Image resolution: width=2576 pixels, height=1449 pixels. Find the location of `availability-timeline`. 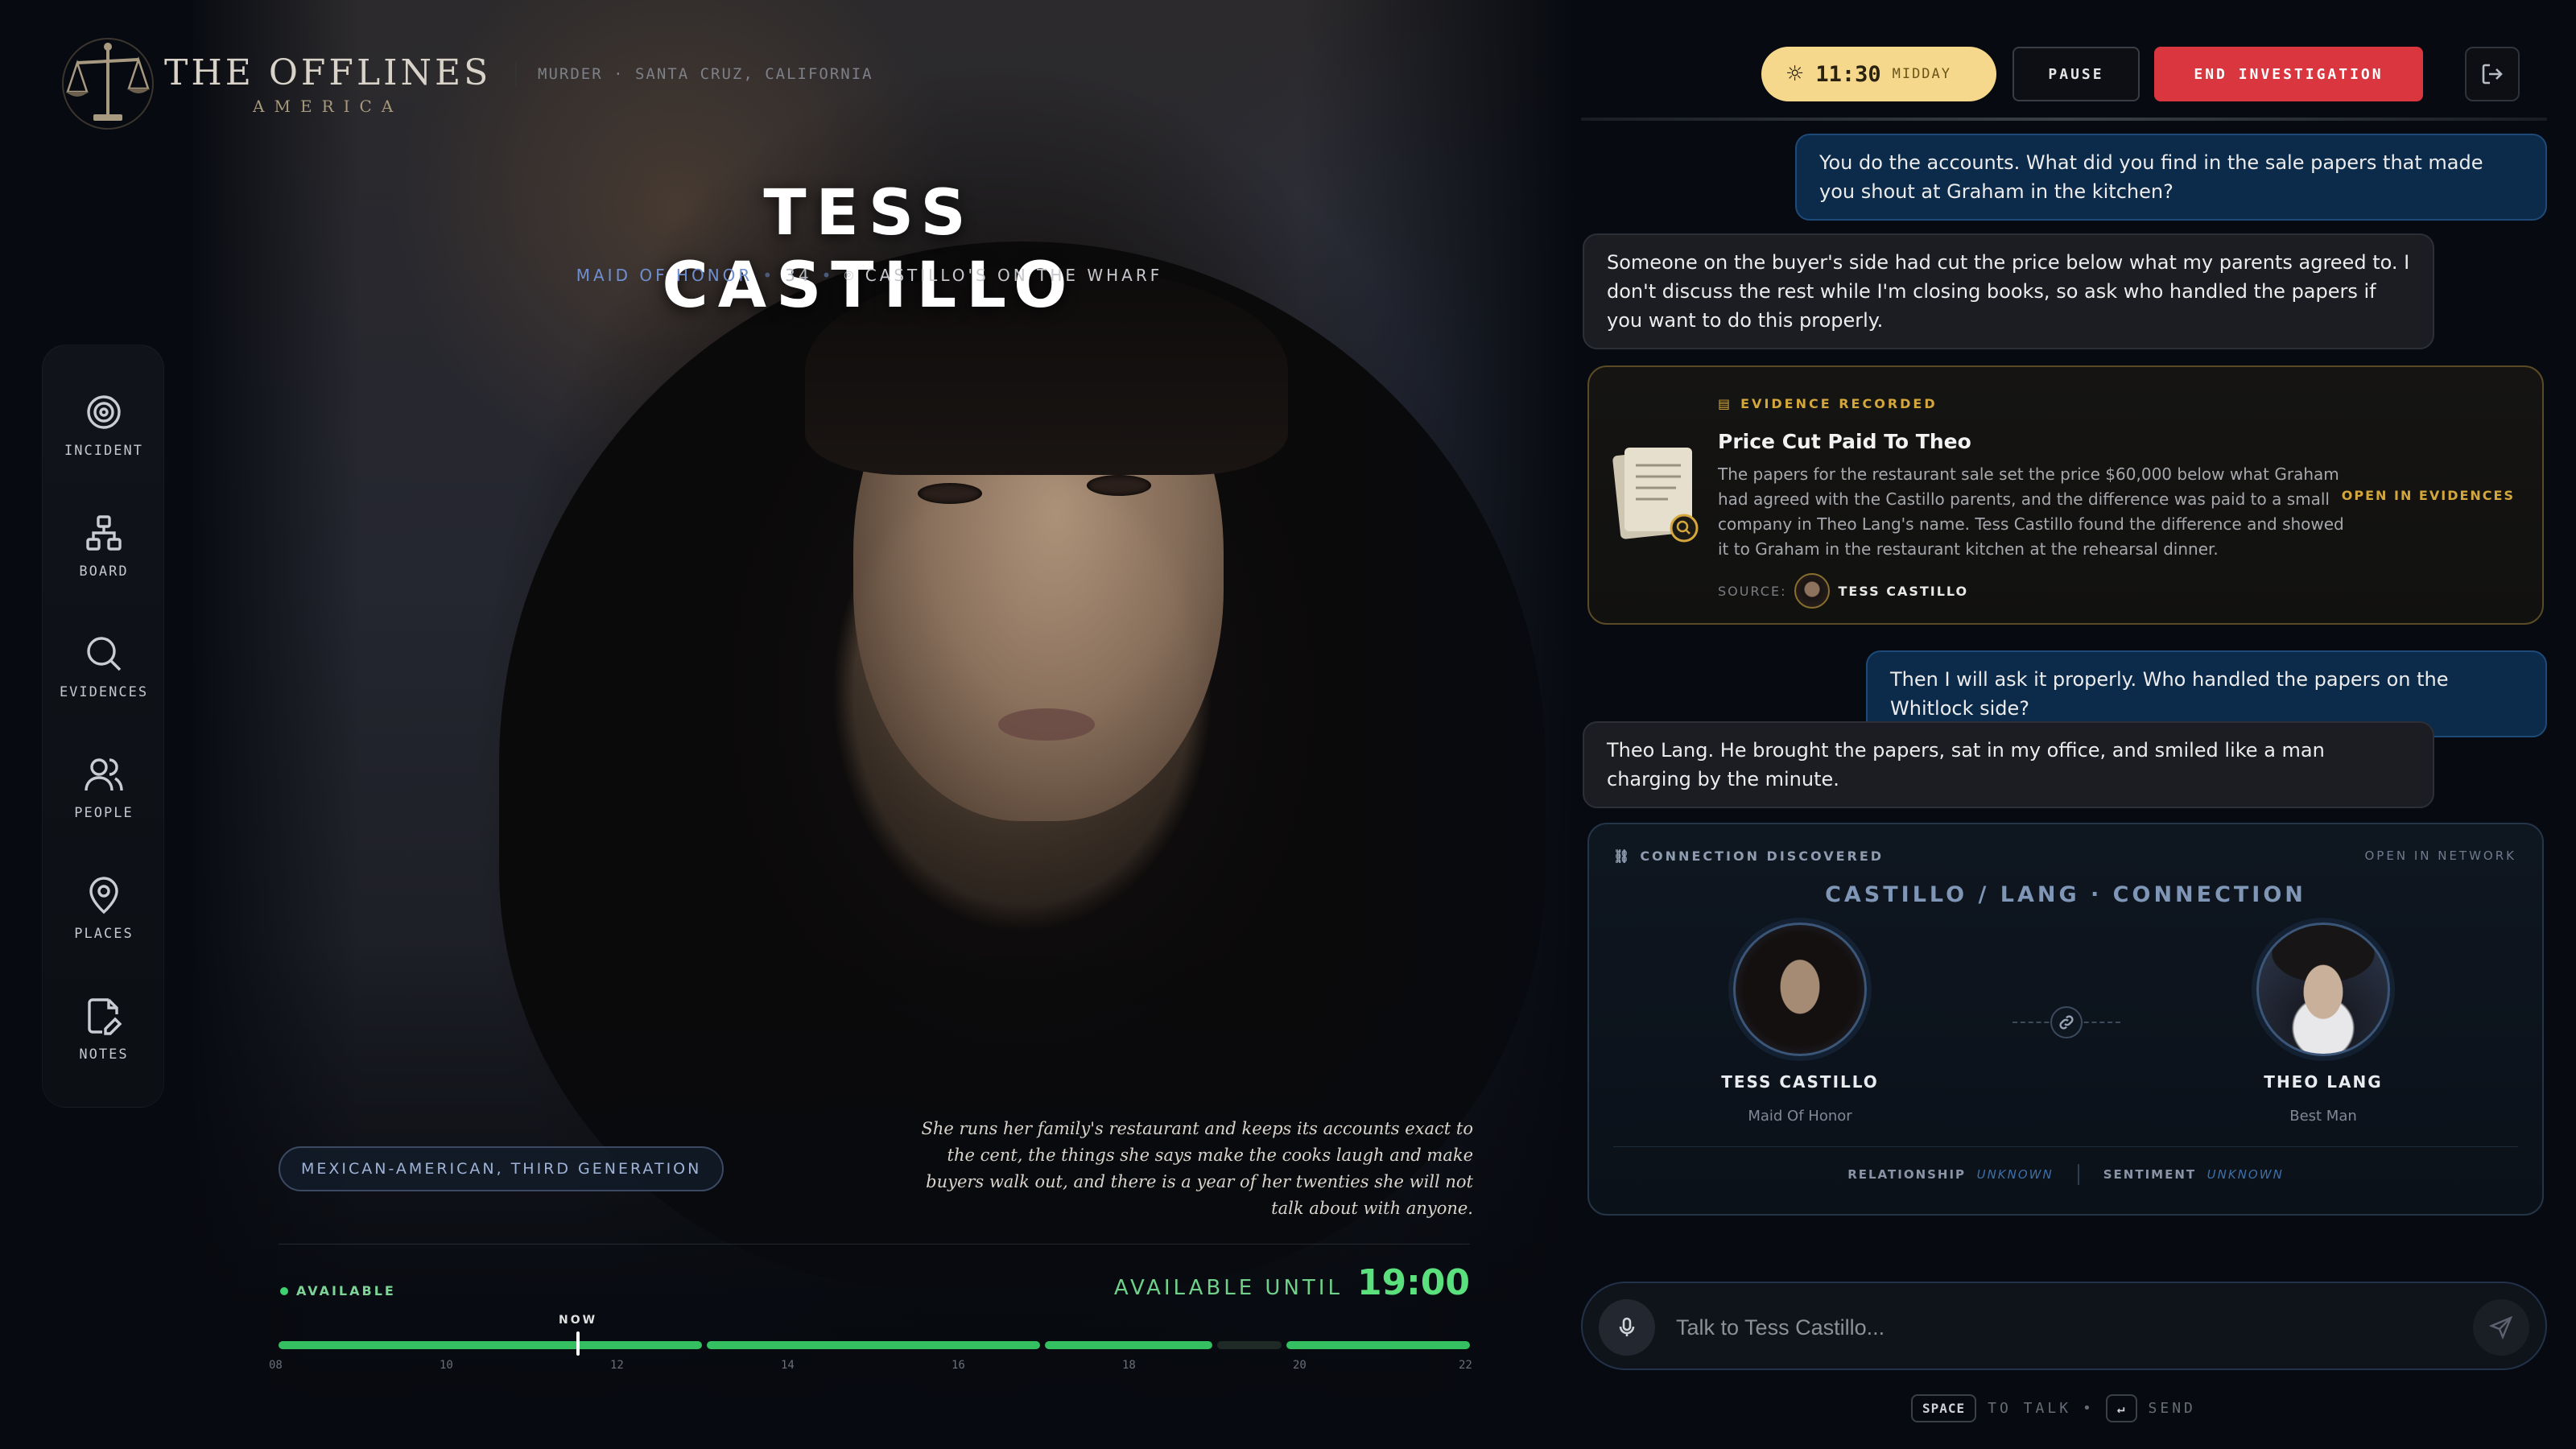

availability-timeline is located at coordinates (874, 1345).